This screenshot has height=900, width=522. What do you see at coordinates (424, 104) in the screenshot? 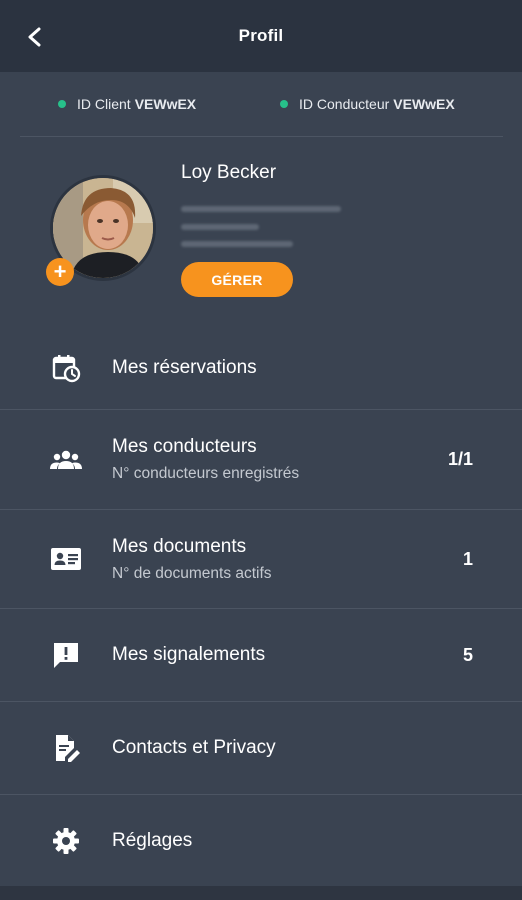
I see `driver-id-value: VEWwEX` at bounding box center [424, 104].